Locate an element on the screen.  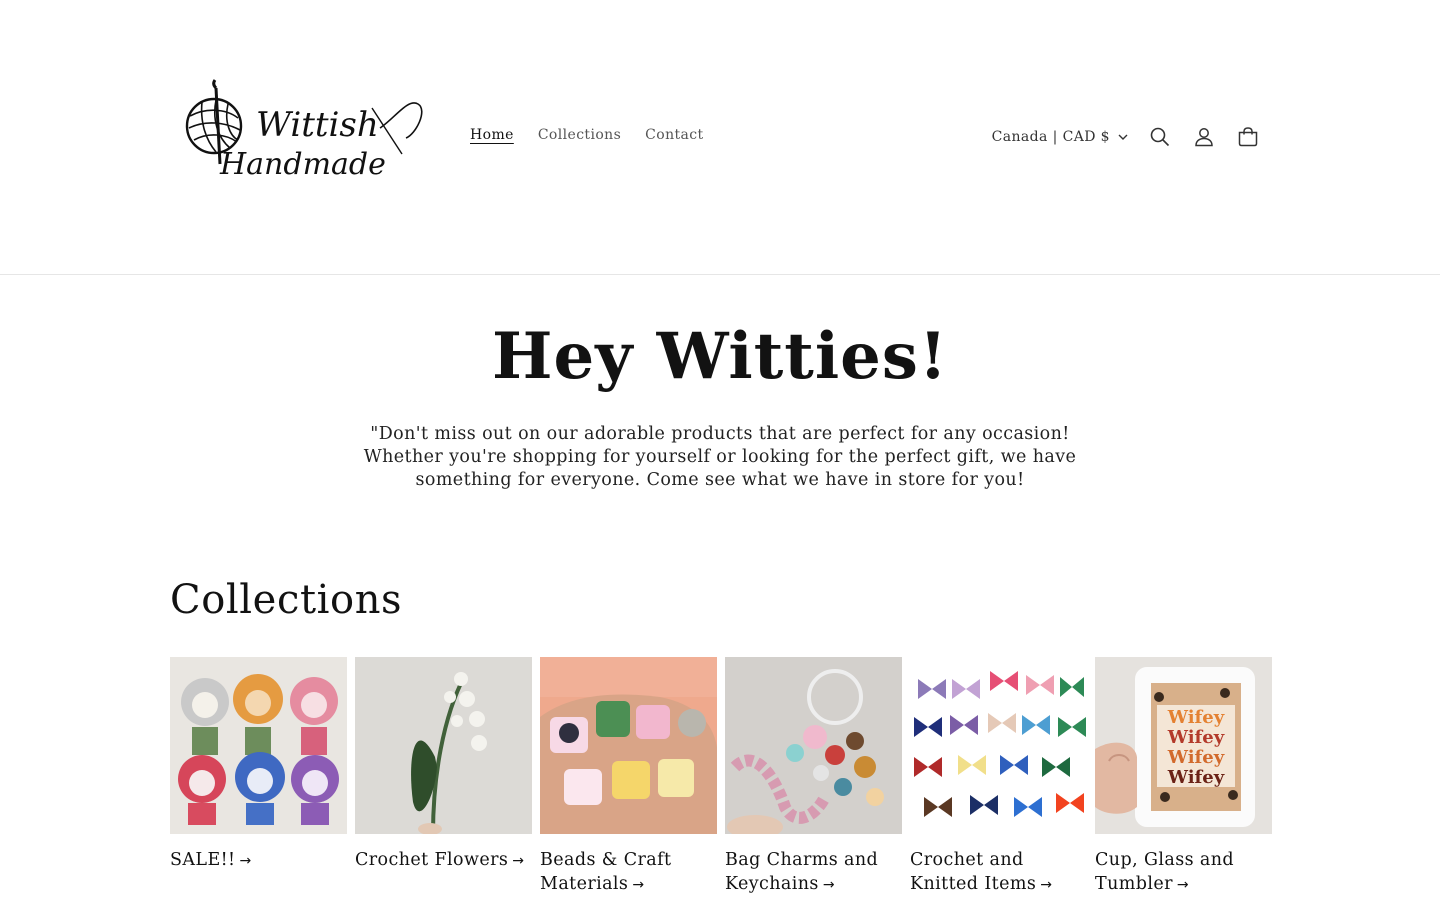
cart-icon is located at coordinates (1248, 137).